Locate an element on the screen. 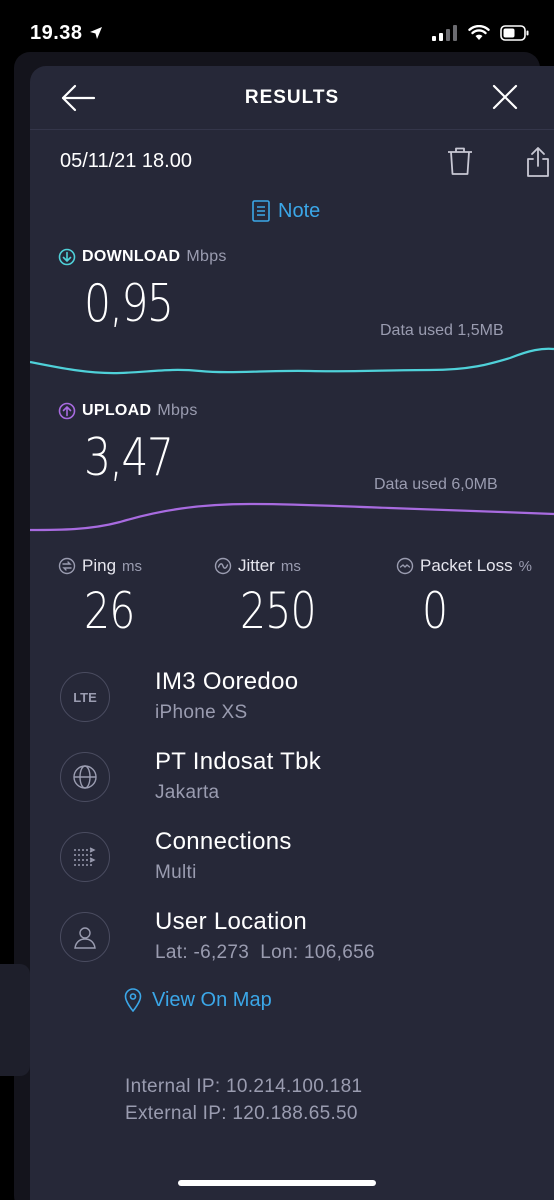 The image size is (554, 1200). share-icon is located at coordinates (538, 162).